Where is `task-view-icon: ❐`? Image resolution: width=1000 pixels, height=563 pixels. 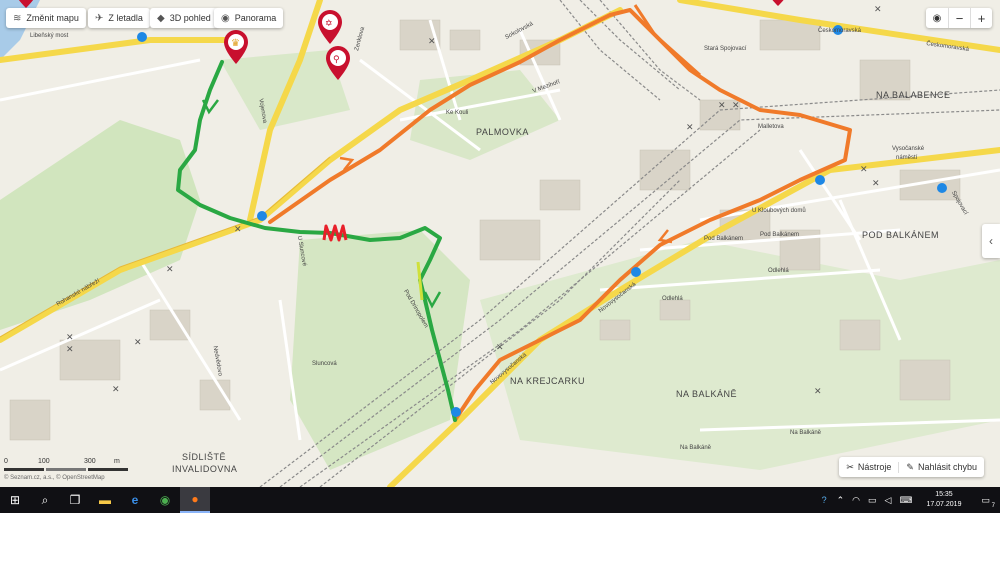 task-view-icon: ❐ is located at coordinates (75, 500).